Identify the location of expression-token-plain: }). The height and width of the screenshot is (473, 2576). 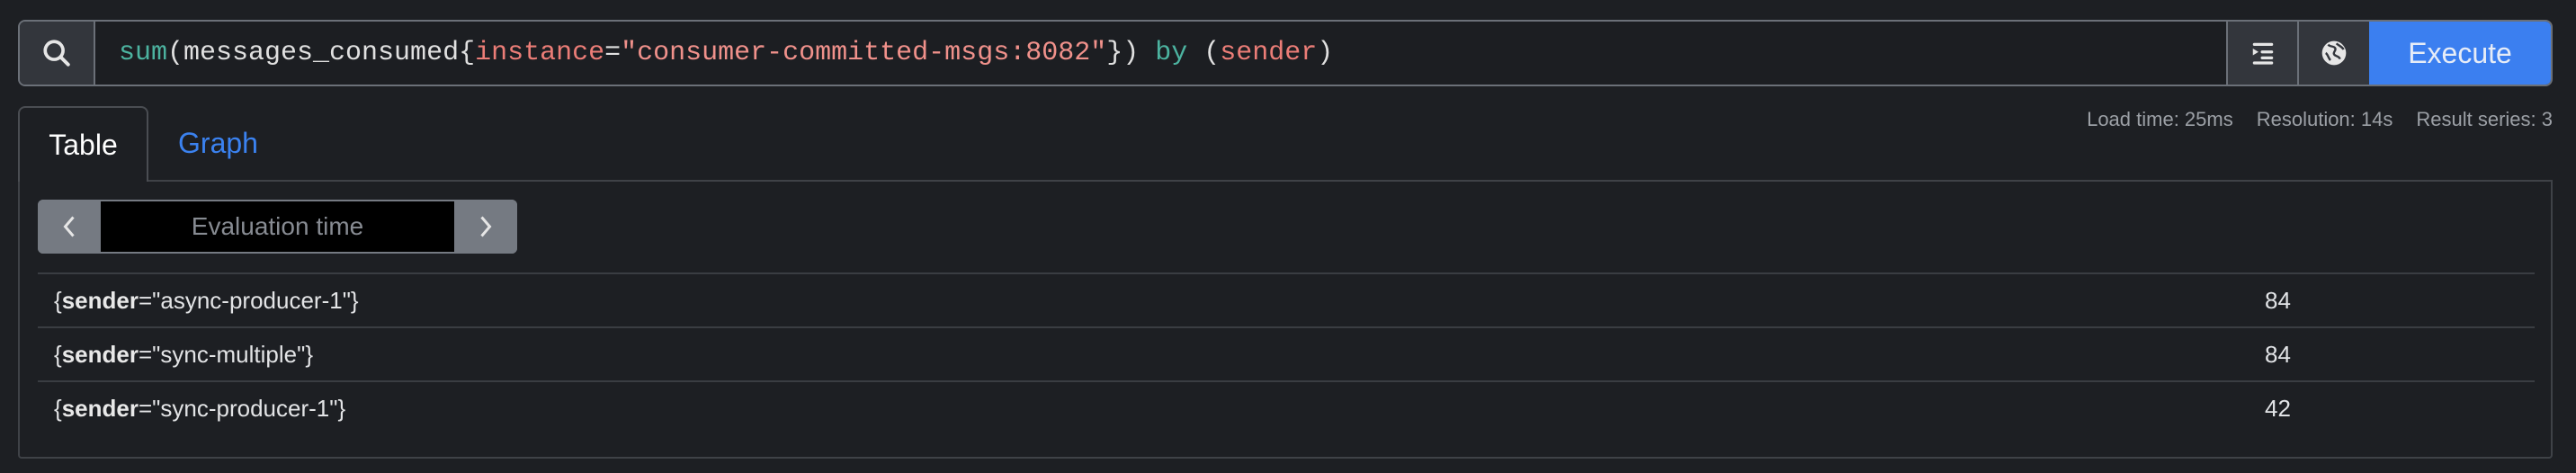
(1131, 53).